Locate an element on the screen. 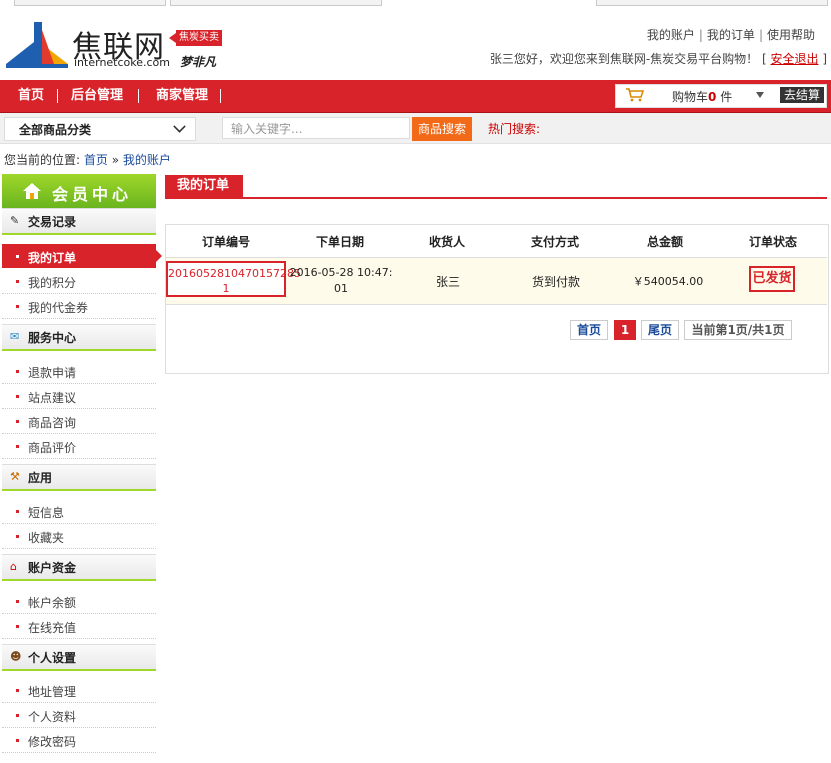 Image resolution: width=831 pixels, height=763 pixels. cart-icon is located at coordinates (635, 95).